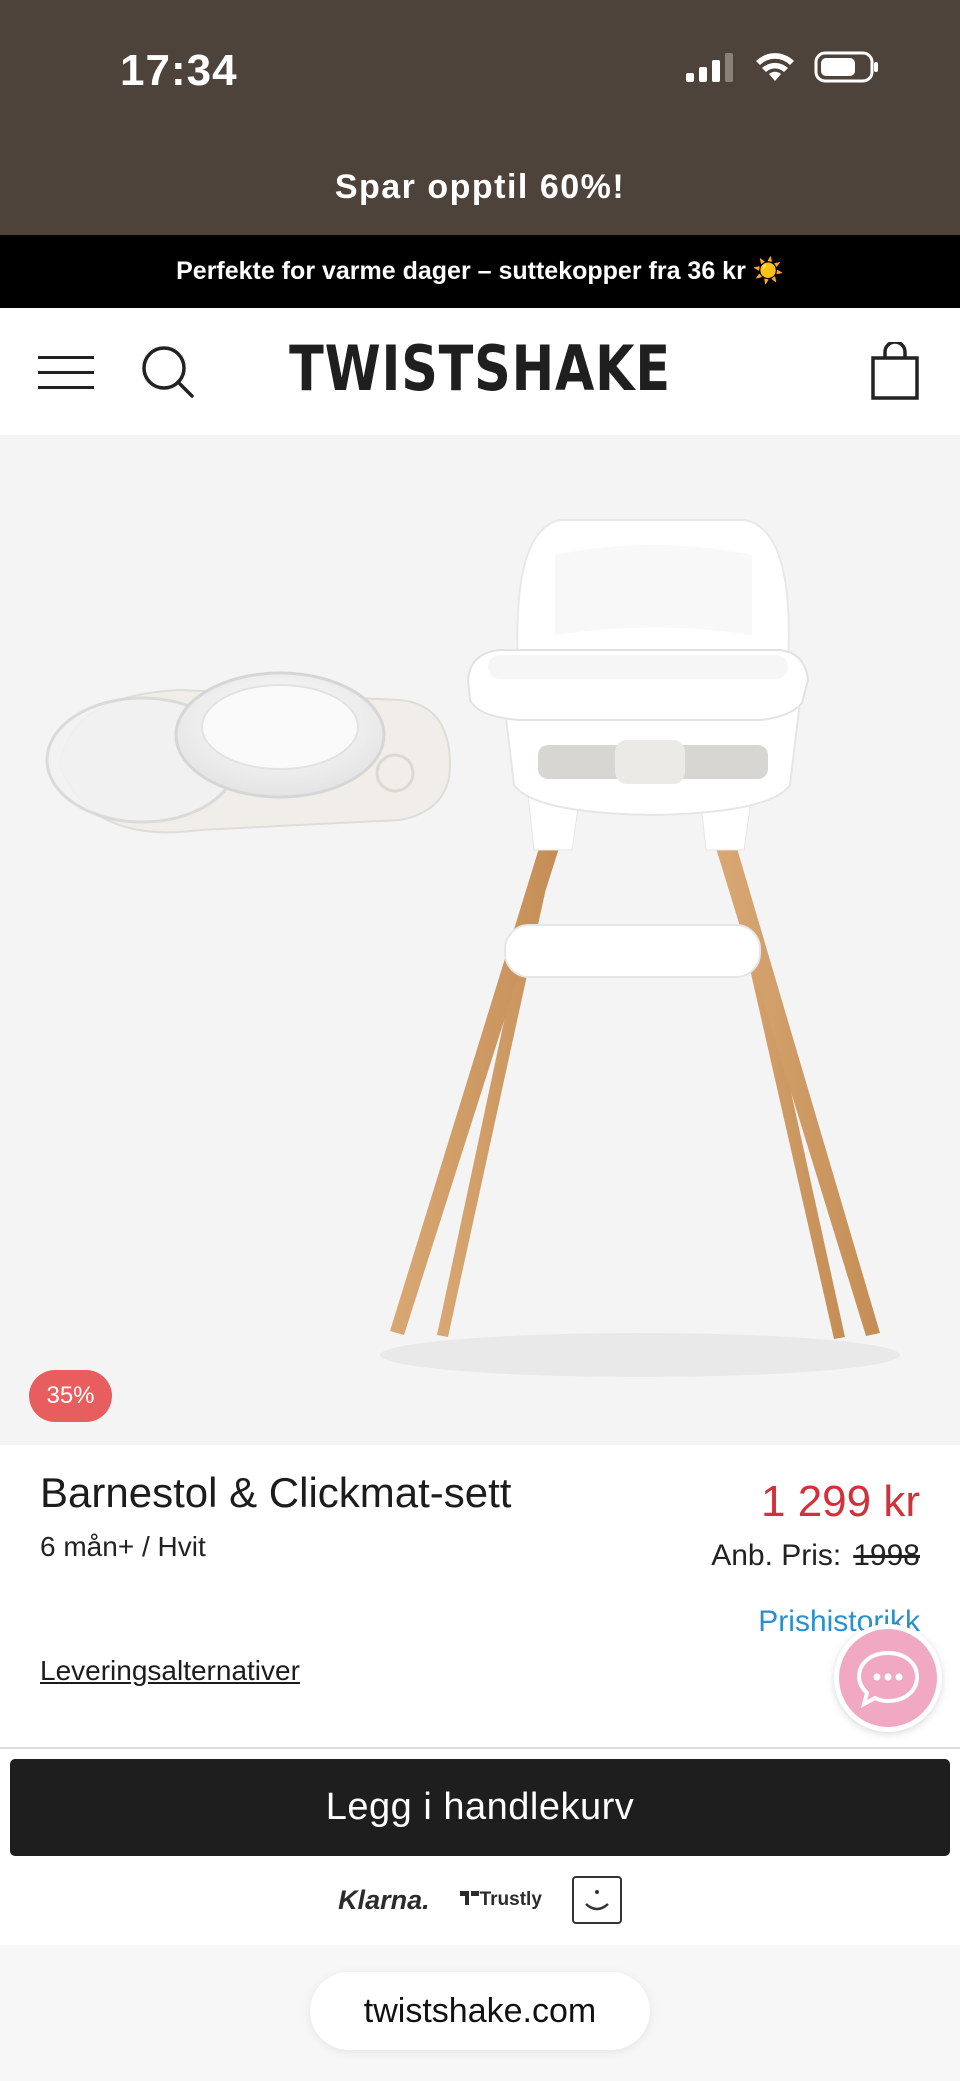 The width and height of the screenshot is (960, 2081). What do you see at coordinates (895, 371) in the screenshot?
I see `cart-icon` at bounding box center [895, 371].